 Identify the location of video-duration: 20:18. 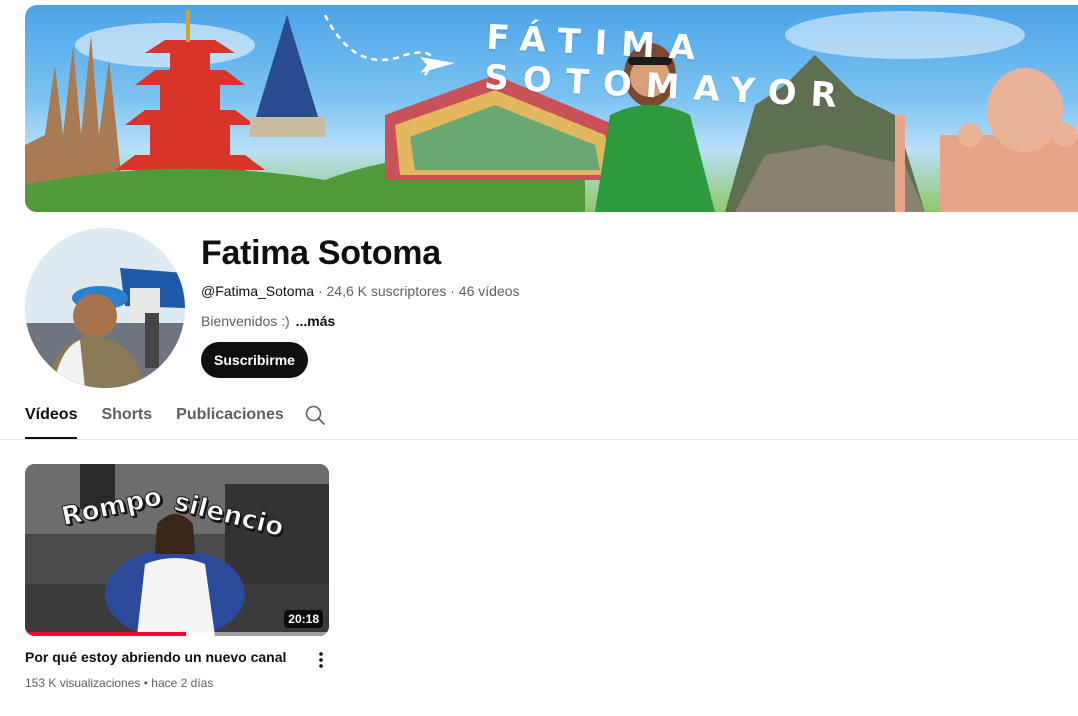
(303, 619).